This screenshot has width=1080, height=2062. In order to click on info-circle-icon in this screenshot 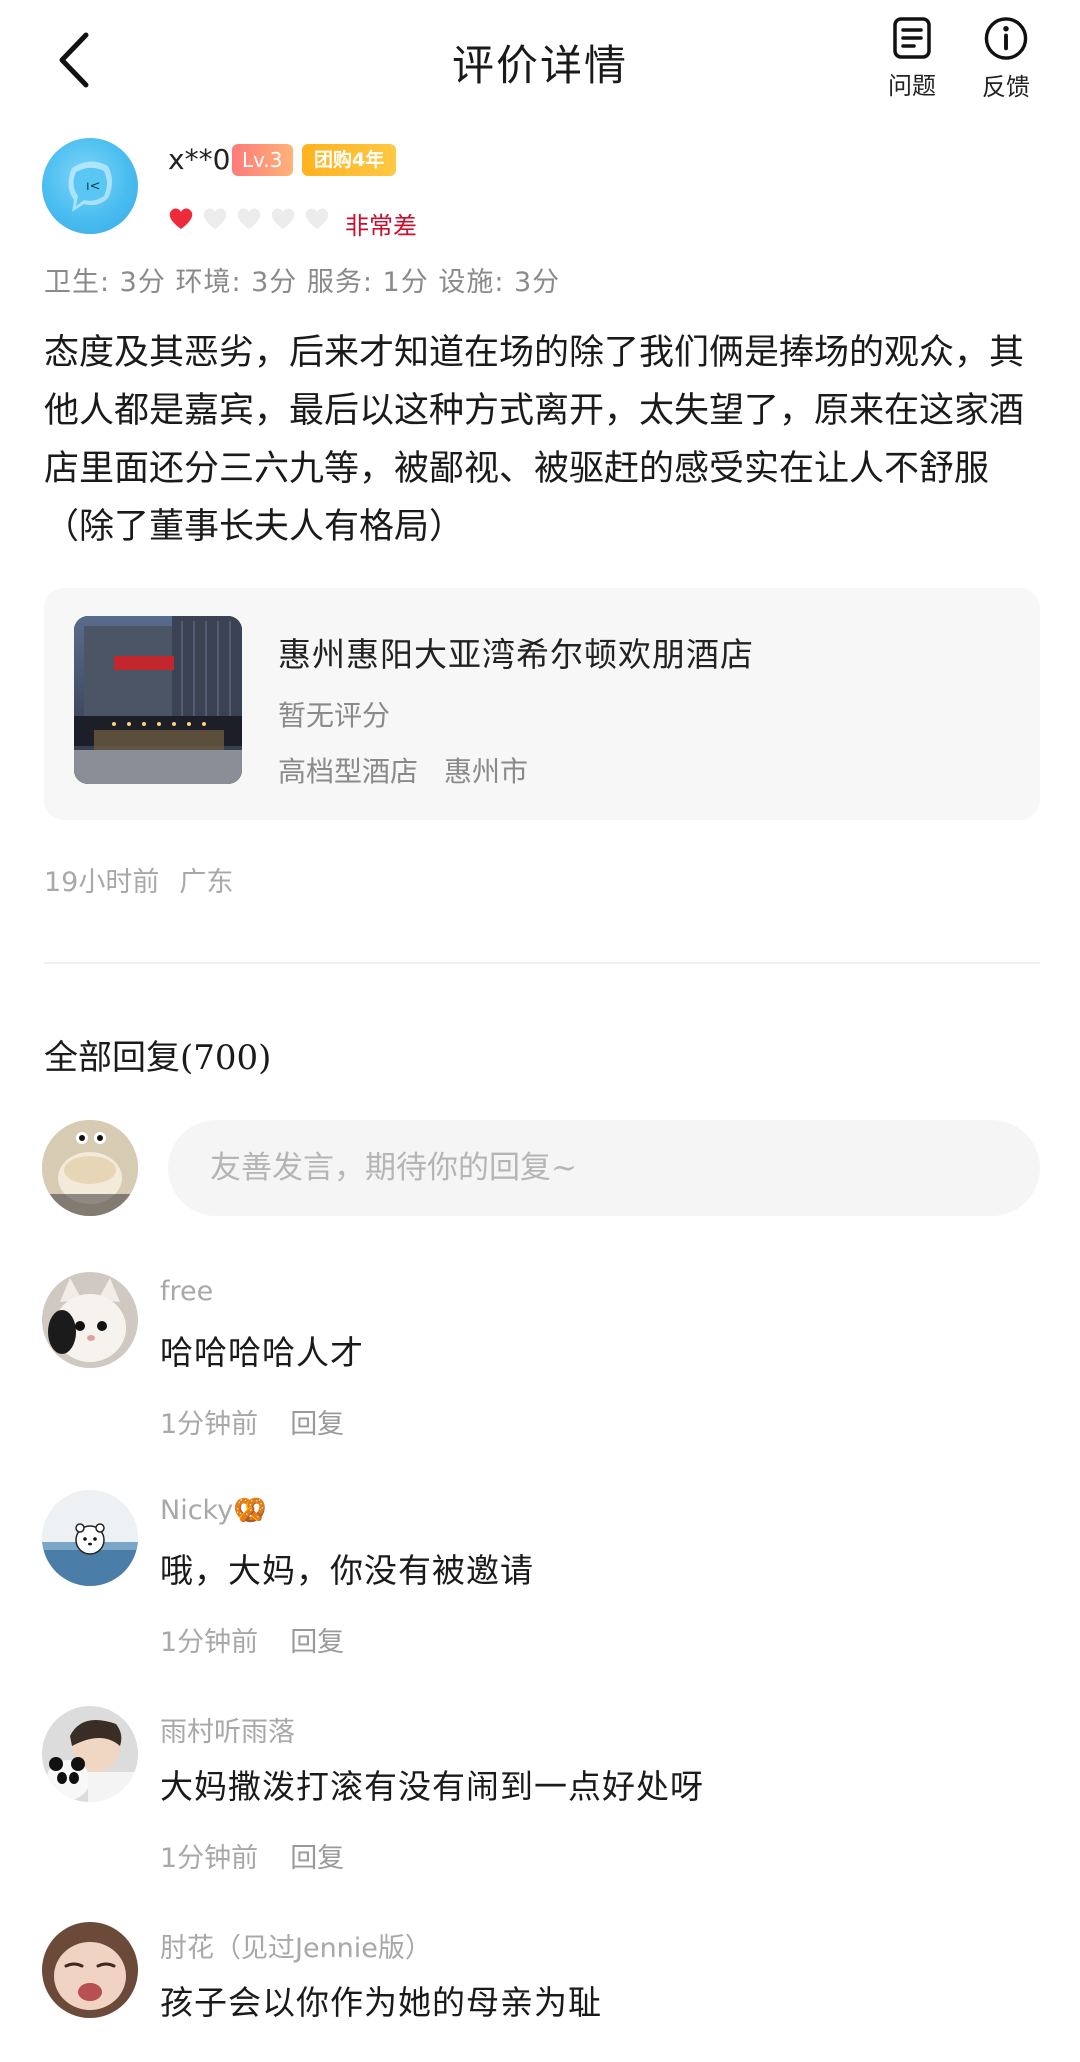, I will do `click(1006, 38)`.